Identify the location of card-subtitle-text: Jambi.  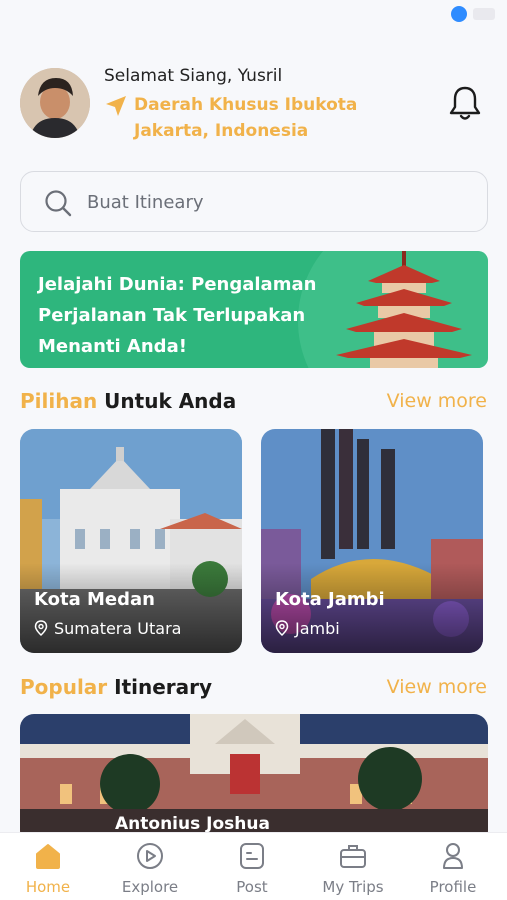
(317, 628).